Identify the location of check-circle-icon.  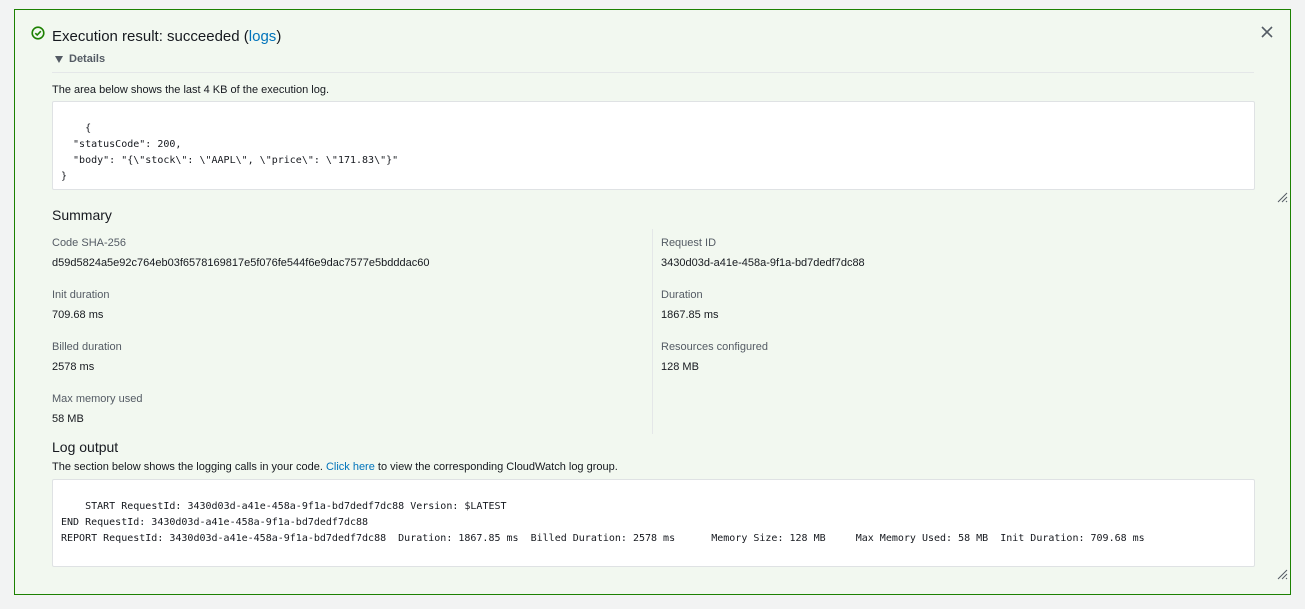
(38, 33).